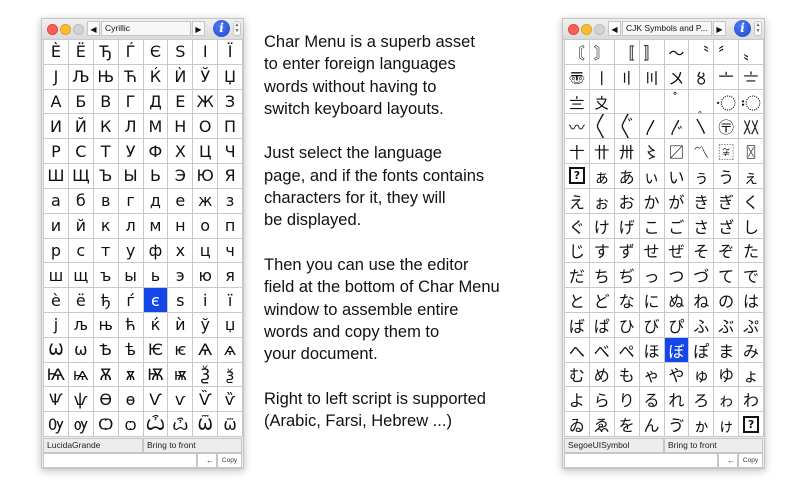  Describe the element at coordinates (130, 126) in the screenshot. I see `character-cell: Л` at that location.